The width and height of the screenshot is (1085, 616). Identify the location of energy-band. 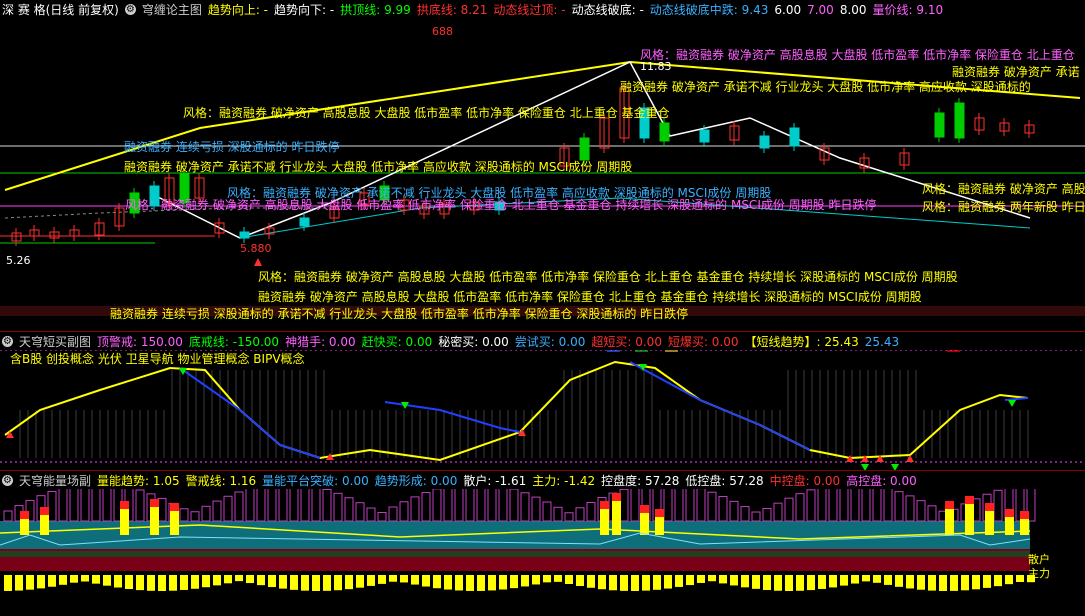
(515, 554).